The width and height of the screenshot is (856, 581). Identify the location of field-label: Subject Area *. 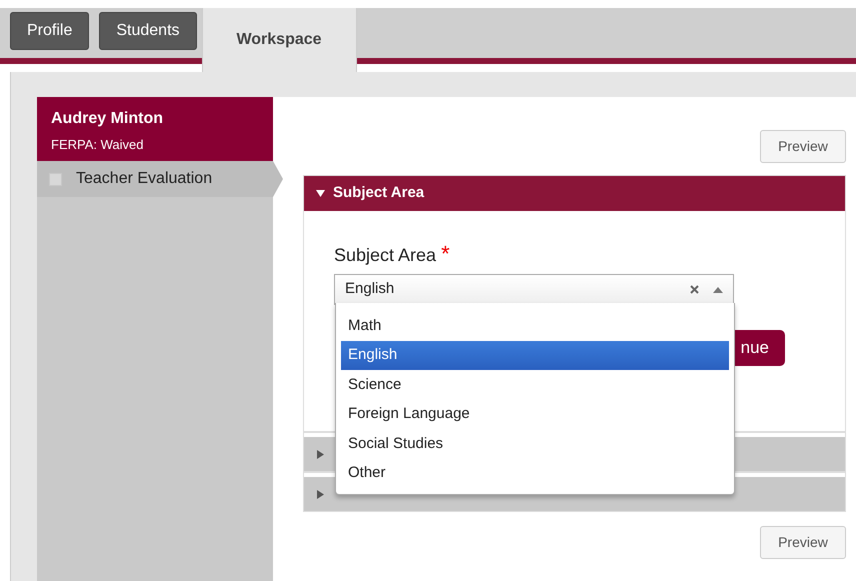
(392, 254).